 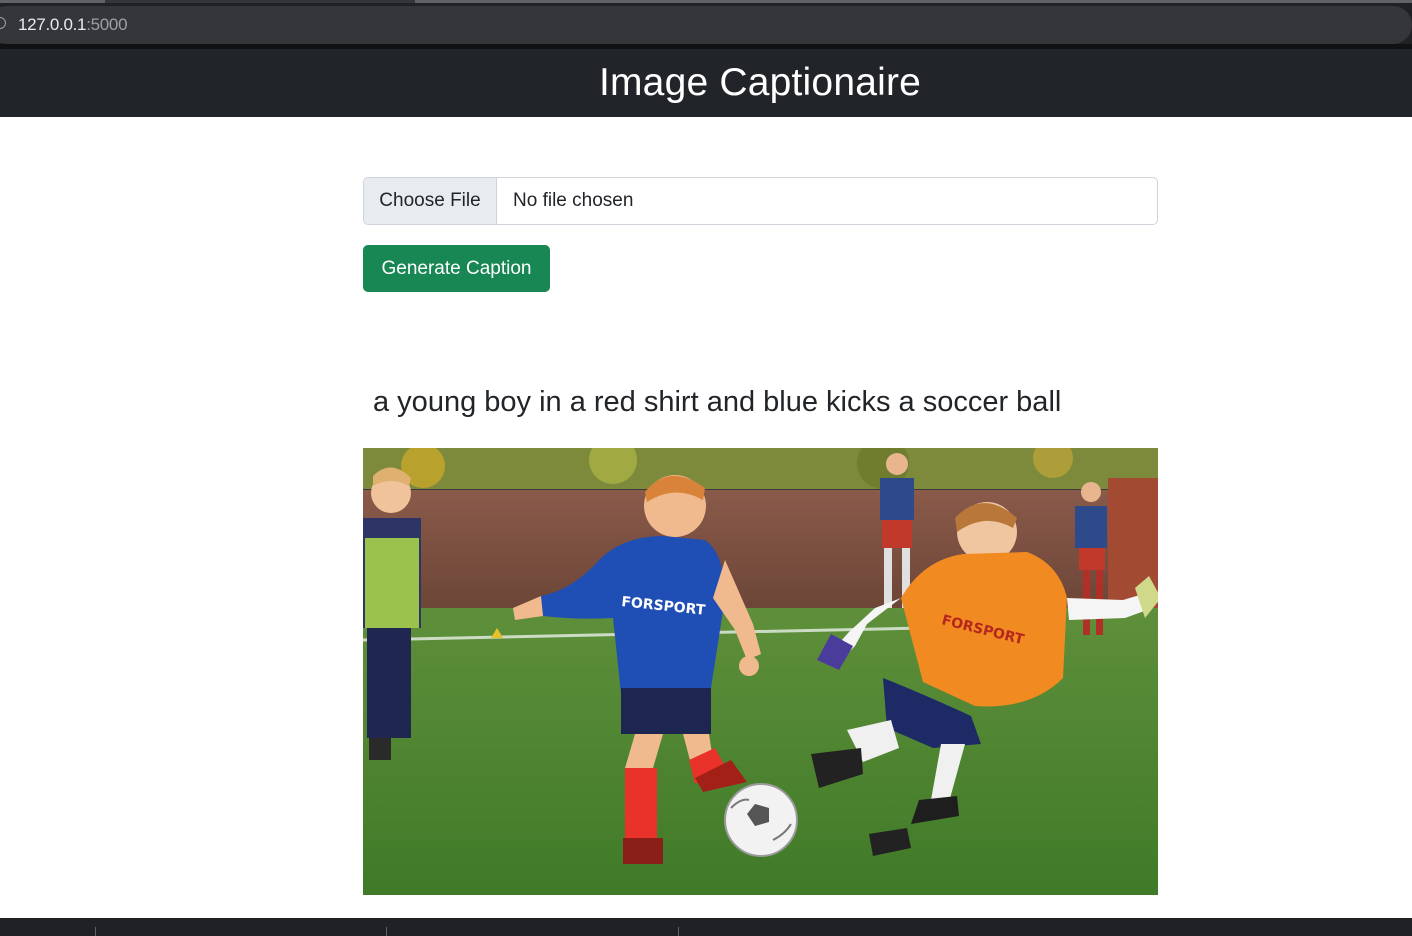 What do you see at coordinates (573, 200) in the screenshot?
I see `file-status-text: No file chosen` at bounding box center [573, 200].